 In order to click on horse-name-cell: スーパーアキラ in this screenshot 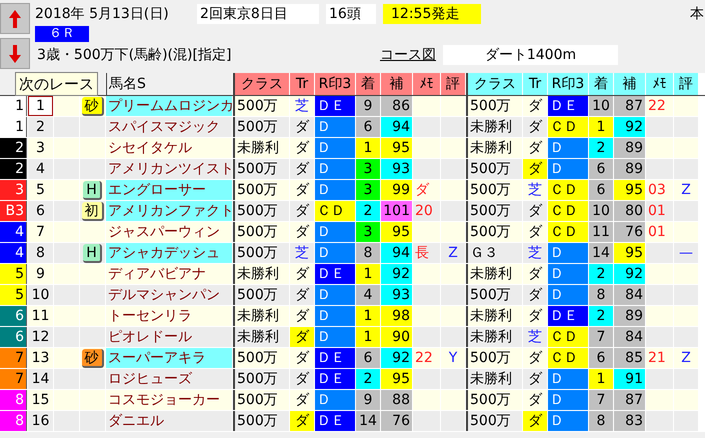, I will do `click(169, 358)`.